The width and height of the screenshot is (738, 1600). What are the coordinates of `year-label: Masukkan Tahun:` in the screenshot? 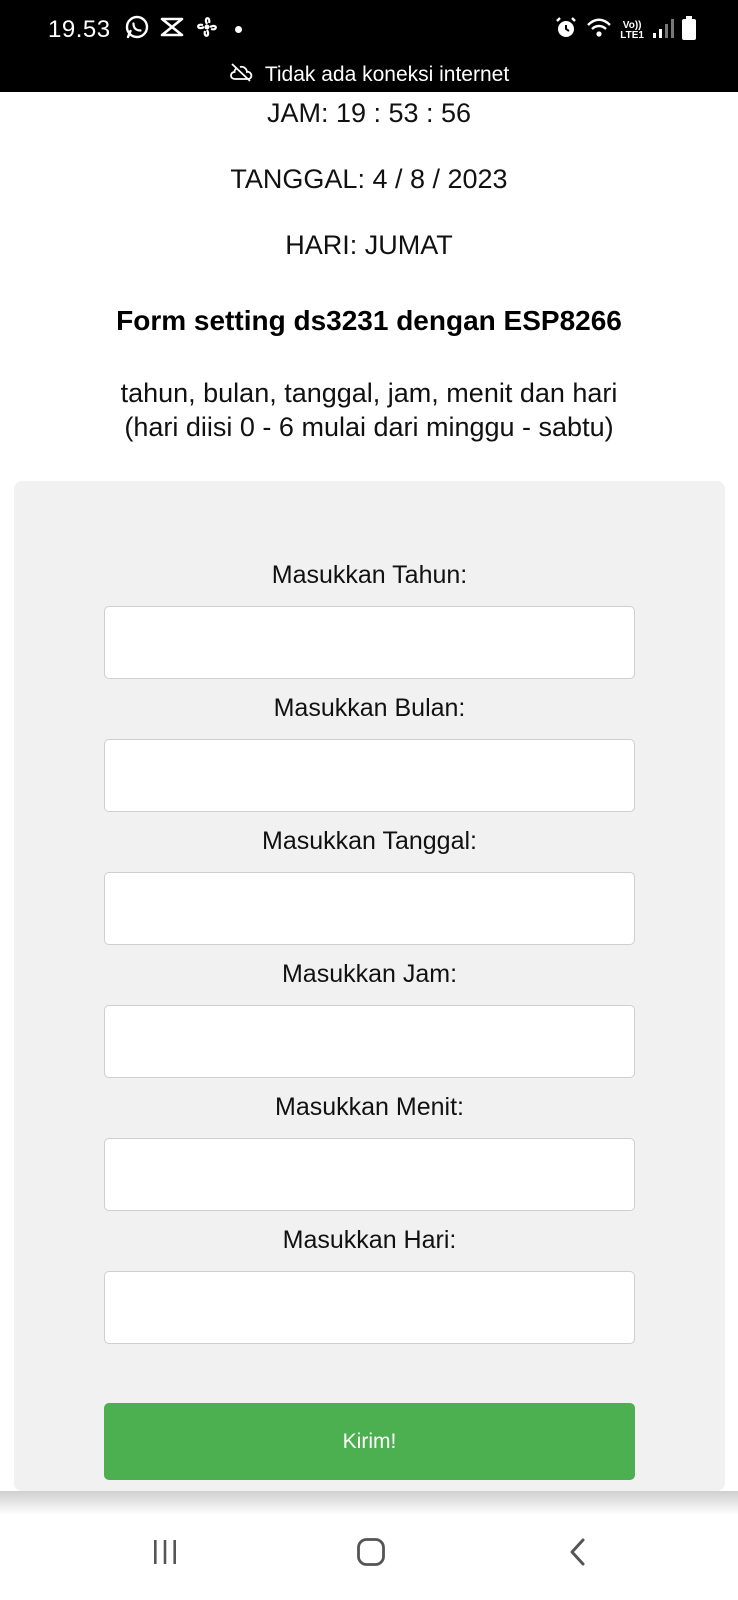 It's located at (369, 575).